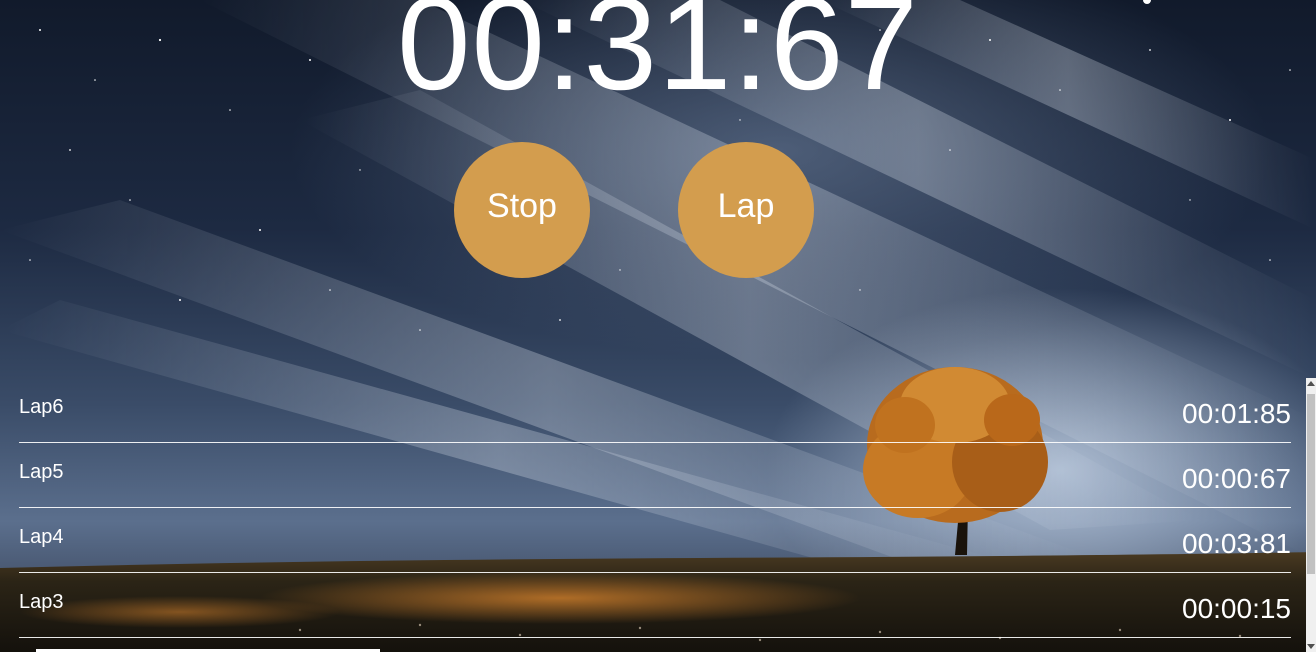  What do you see at coordinates (746, 210) in the screenshot?
I see `lap-button: Lap` at bounding box center [746, 210].